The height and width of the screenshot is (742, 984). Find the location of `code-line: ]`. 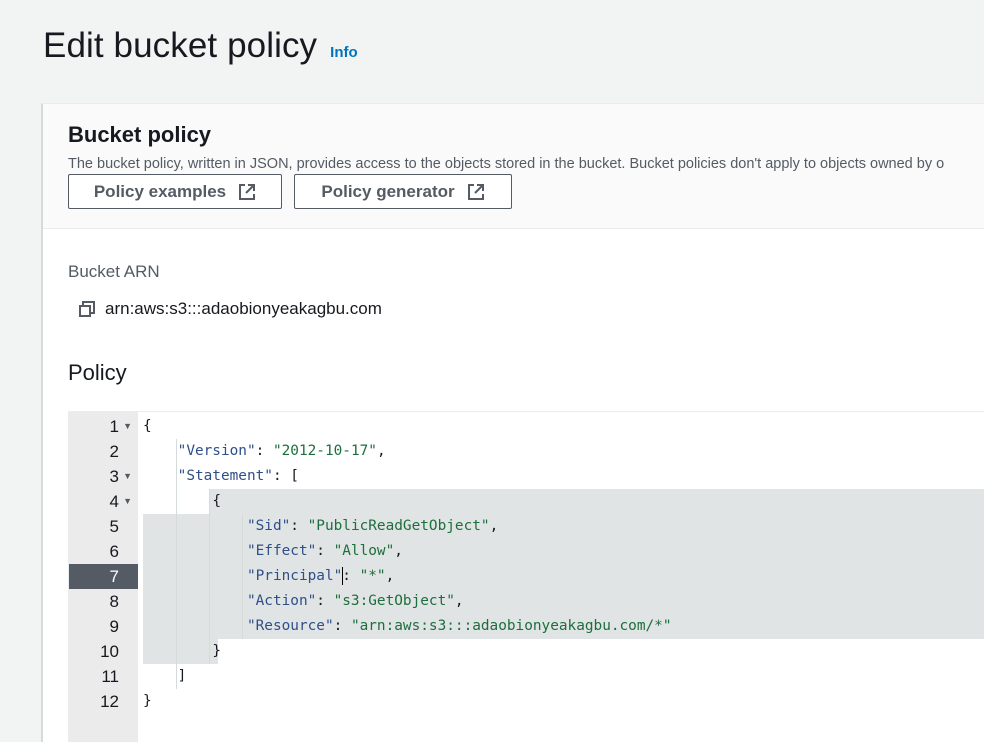

code-line: ] is located at coordinates (165, 676).